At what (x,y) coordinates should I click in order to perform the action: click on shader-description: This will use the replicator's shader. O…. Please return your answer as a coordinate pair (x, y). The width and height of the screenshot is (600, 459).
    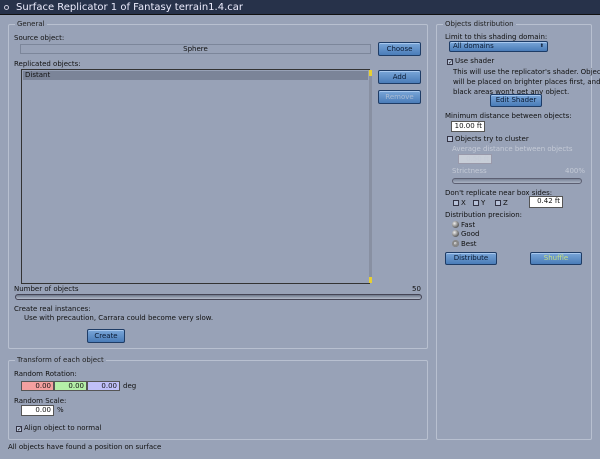
    Looking at the image, I should click on (526, 82).